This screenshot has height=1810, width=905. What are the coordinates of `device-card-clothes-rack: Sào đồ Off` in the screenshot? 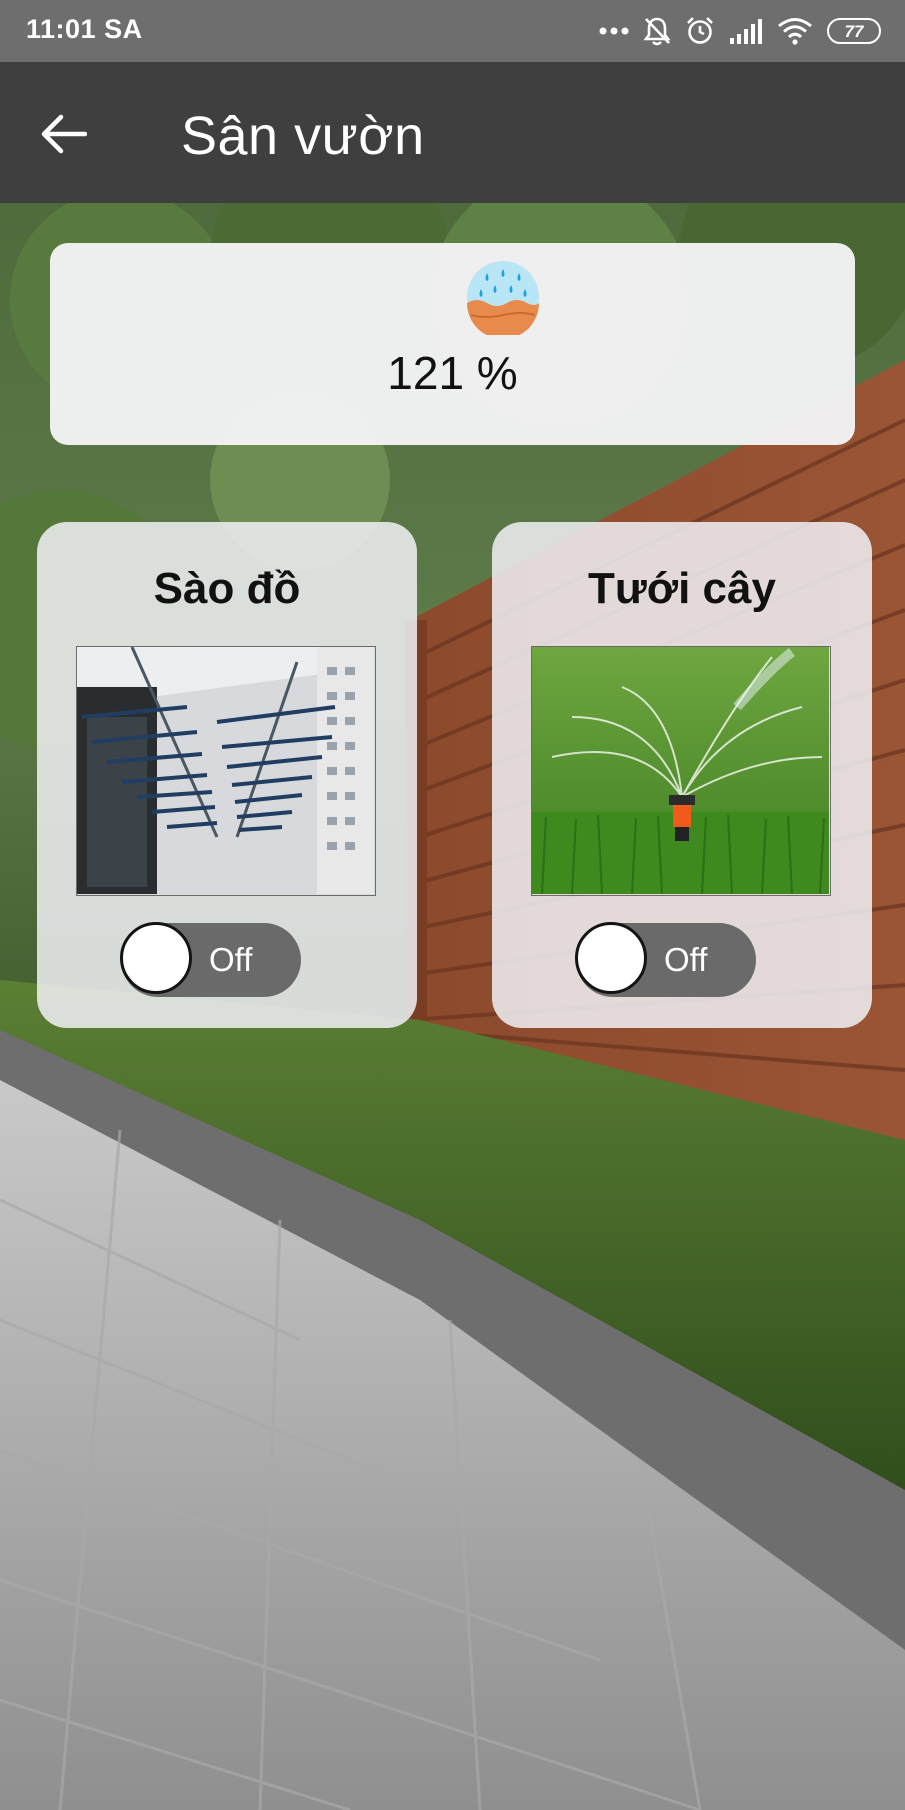 It's located at (227, 775).